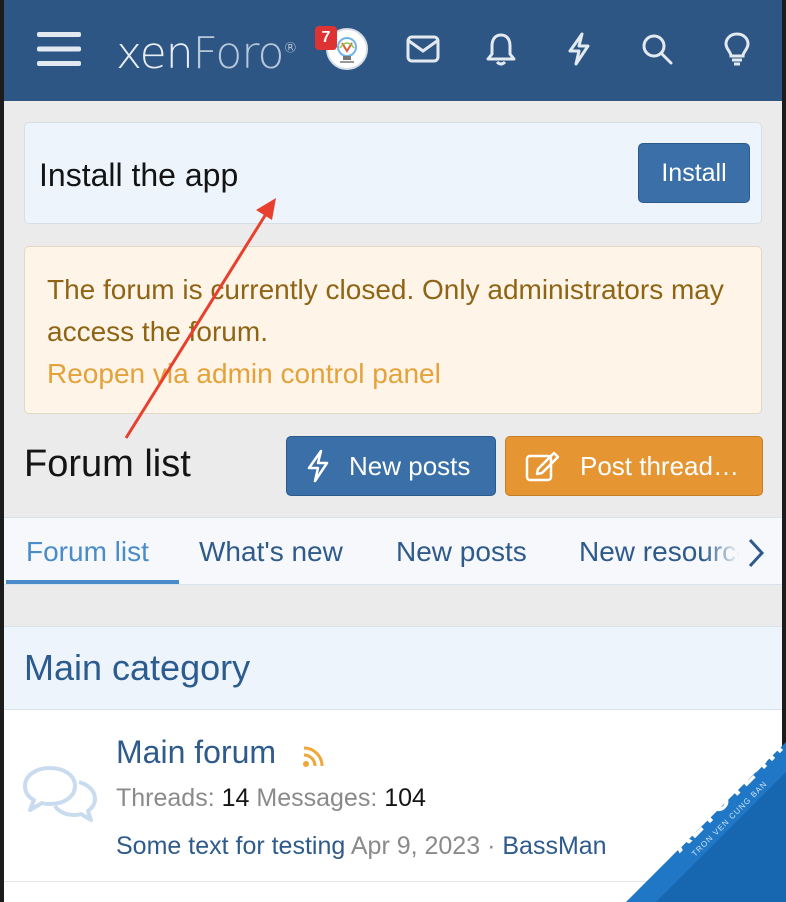 The image size is (786, 902). I want to click on whats-new-button, so click(579, 49).